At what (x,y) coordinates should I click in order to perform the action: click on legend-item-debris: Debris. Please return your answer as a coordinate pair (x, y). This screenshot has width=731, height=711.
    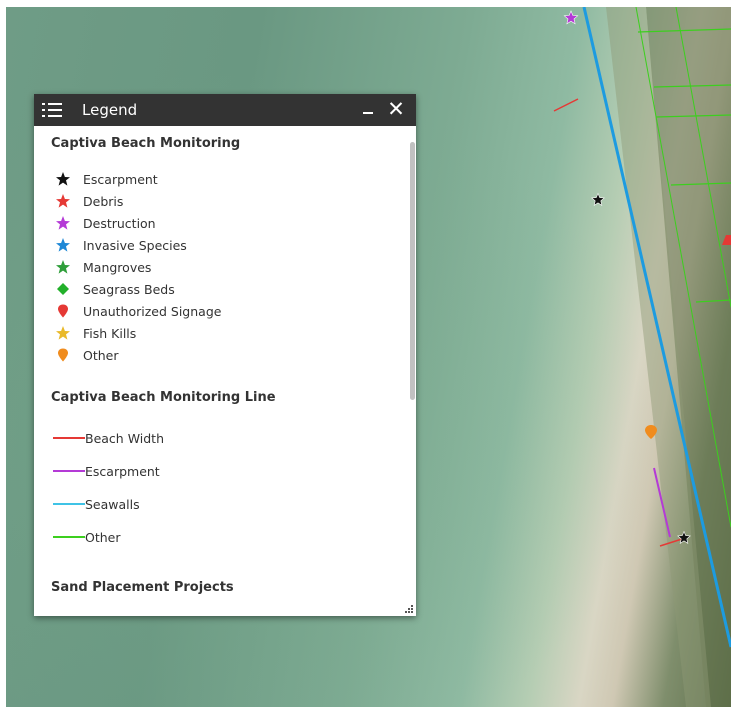
    Looking at the image, I should click on (89, 201).